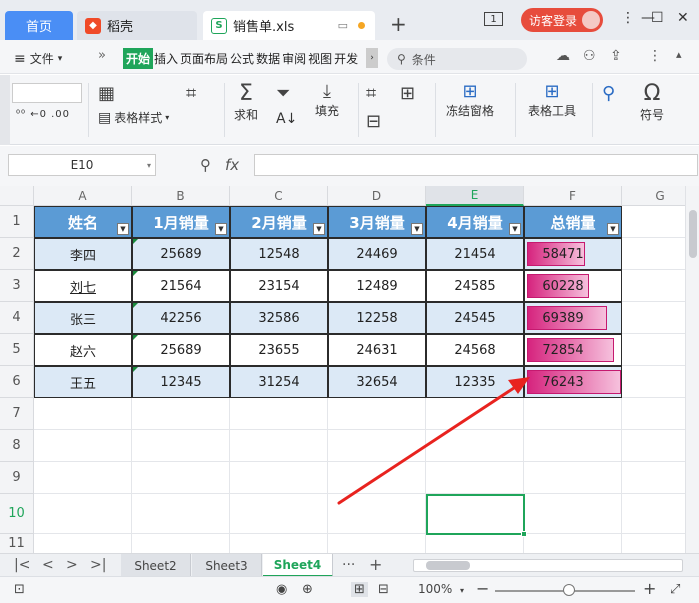 This screenshot has width=699, height=603. What do you see at coordinates (191, 93) in the screenshot?
I see `cell-format-icon: ⌗` at bounding box center [191, 93].